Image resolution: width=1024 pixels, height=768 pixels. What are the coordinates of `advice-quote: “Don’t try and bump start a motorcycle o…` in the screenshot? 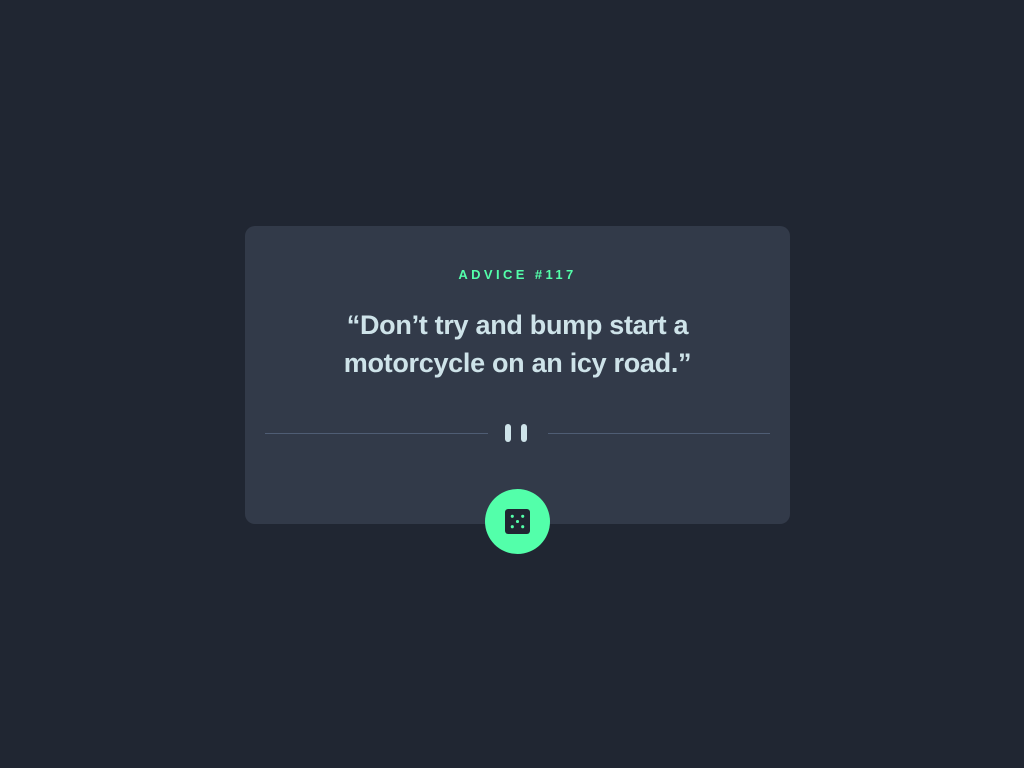 It's located at (517, 344).